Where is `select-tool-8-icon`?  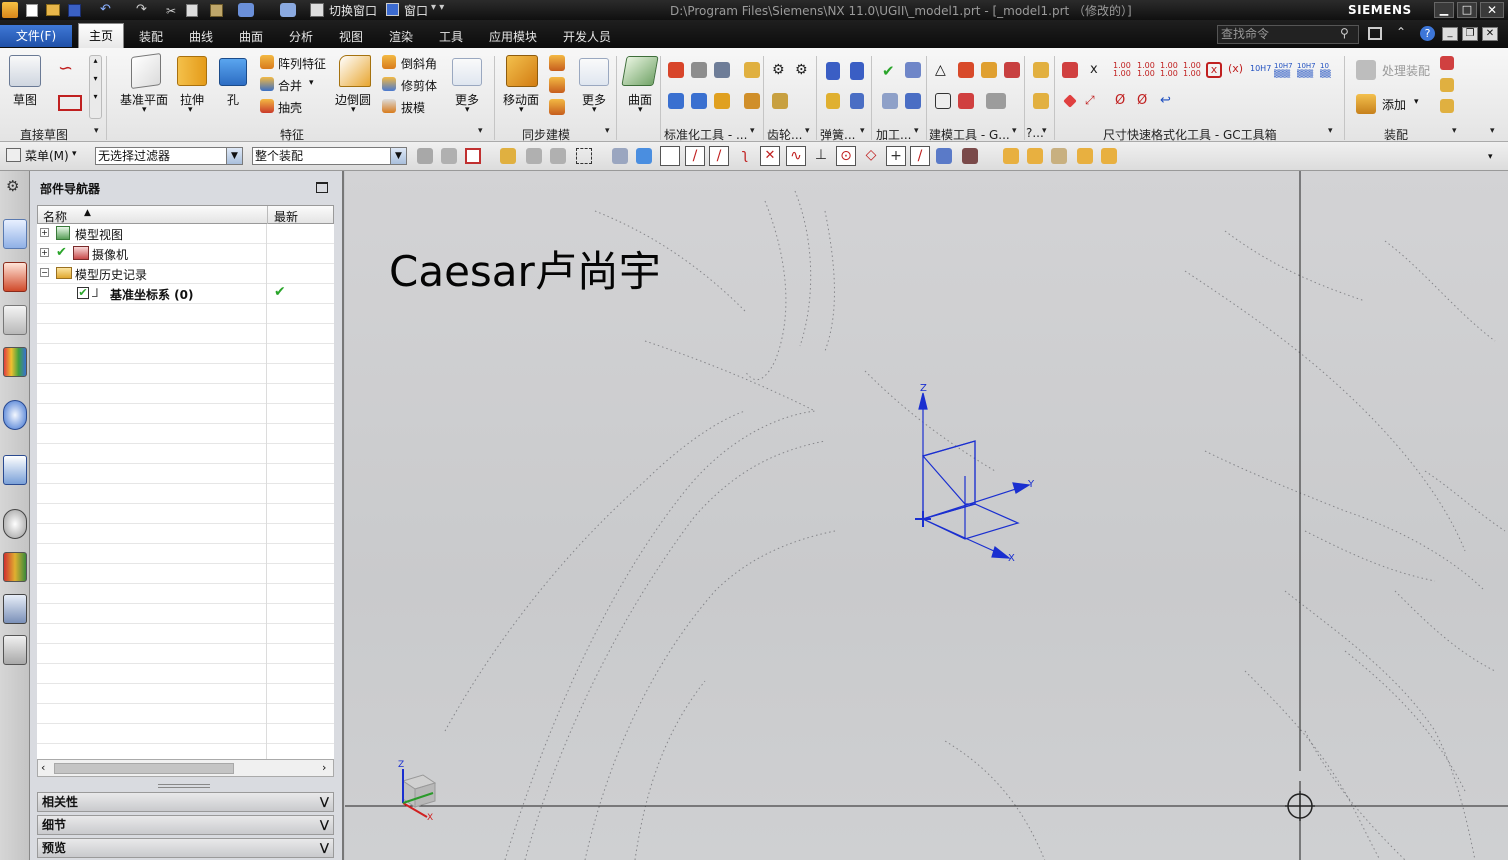
select-tool-8-icon is located at coordinates (620, 156).